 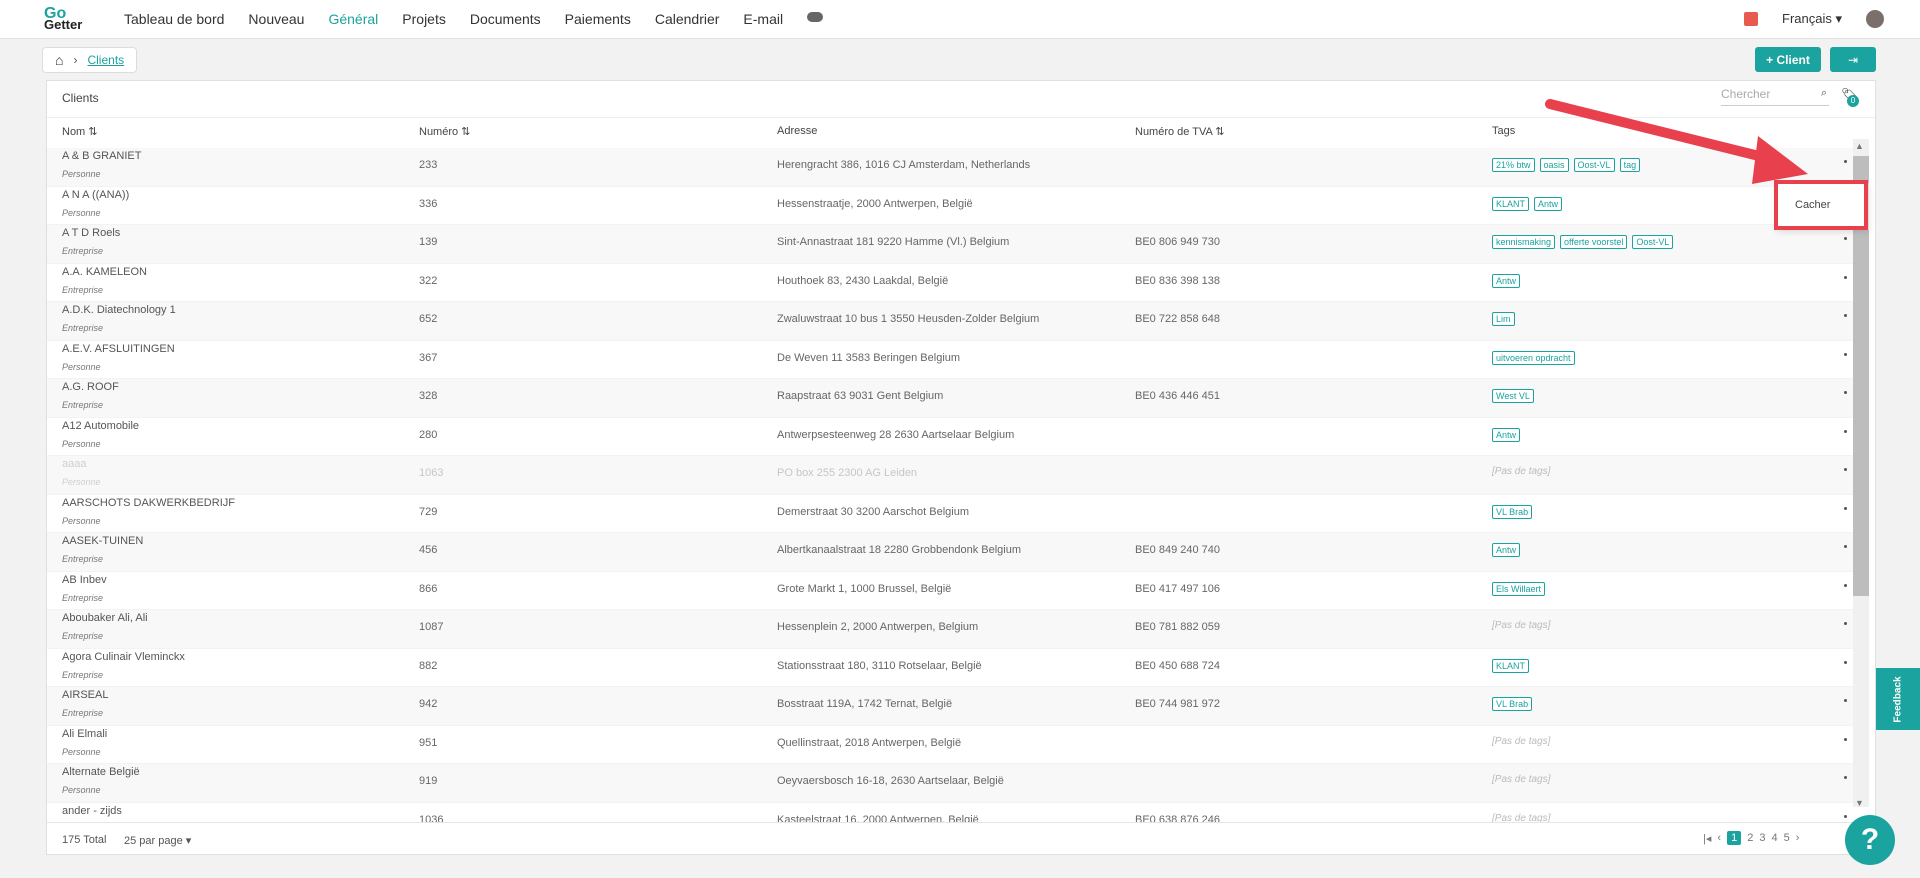 What do you see at coordinates (1180, 131) in the screenshot?
I see `col-vat-header: Numéro de TVA ⇅` at bounding box center [1180, 131].